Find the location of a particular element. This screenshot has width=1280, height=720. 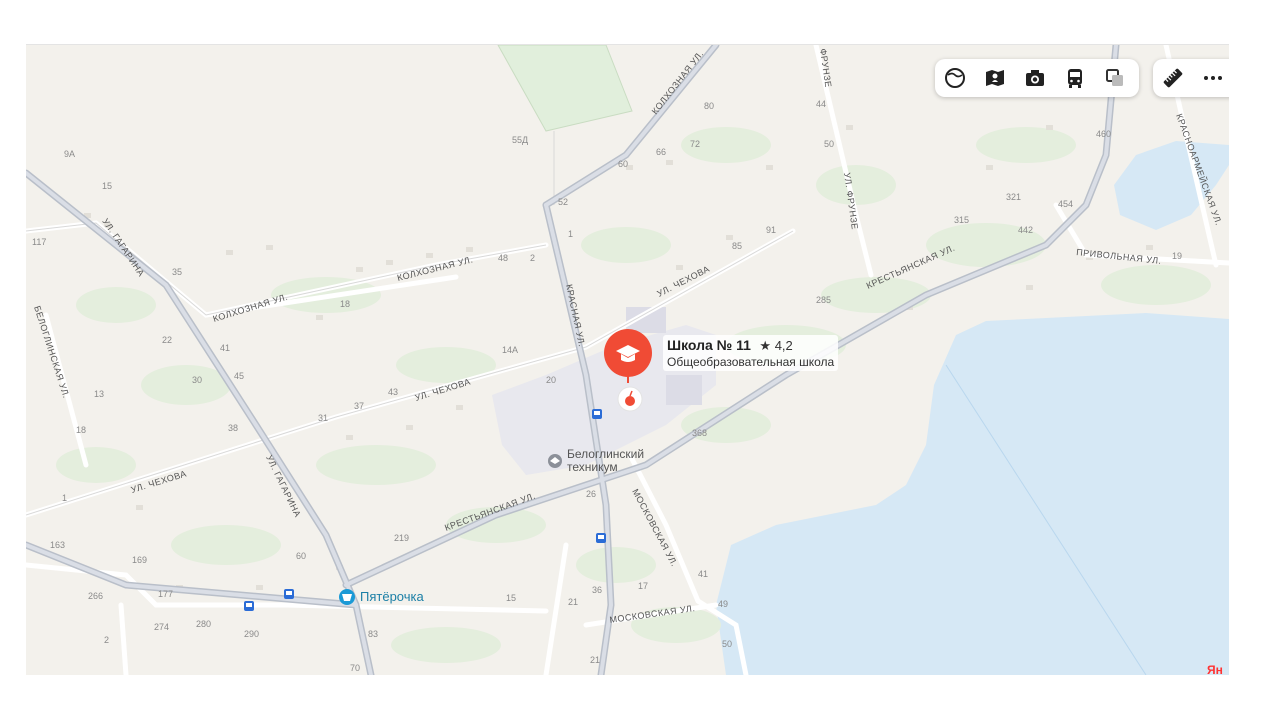

house-number: 85 is located at coordinates (737, 246).